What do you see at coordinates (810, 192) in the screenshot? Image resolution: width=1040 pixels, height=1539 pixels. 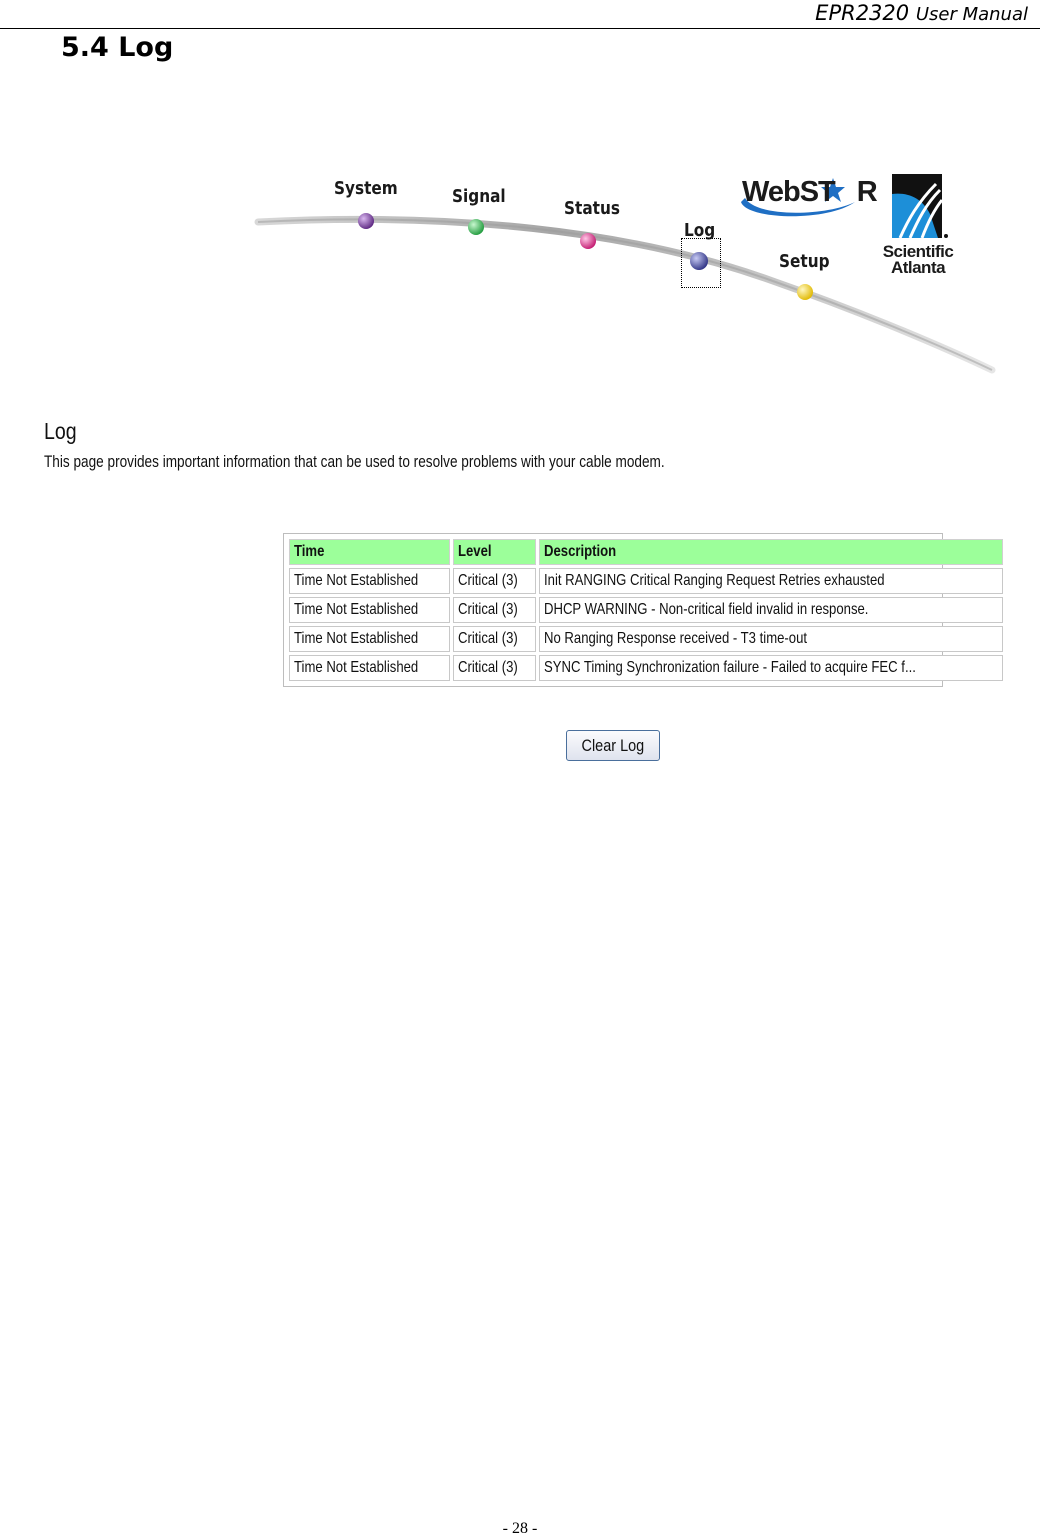 I see `webstar-logo-text: WebST R` at bounding box center [810, 192].